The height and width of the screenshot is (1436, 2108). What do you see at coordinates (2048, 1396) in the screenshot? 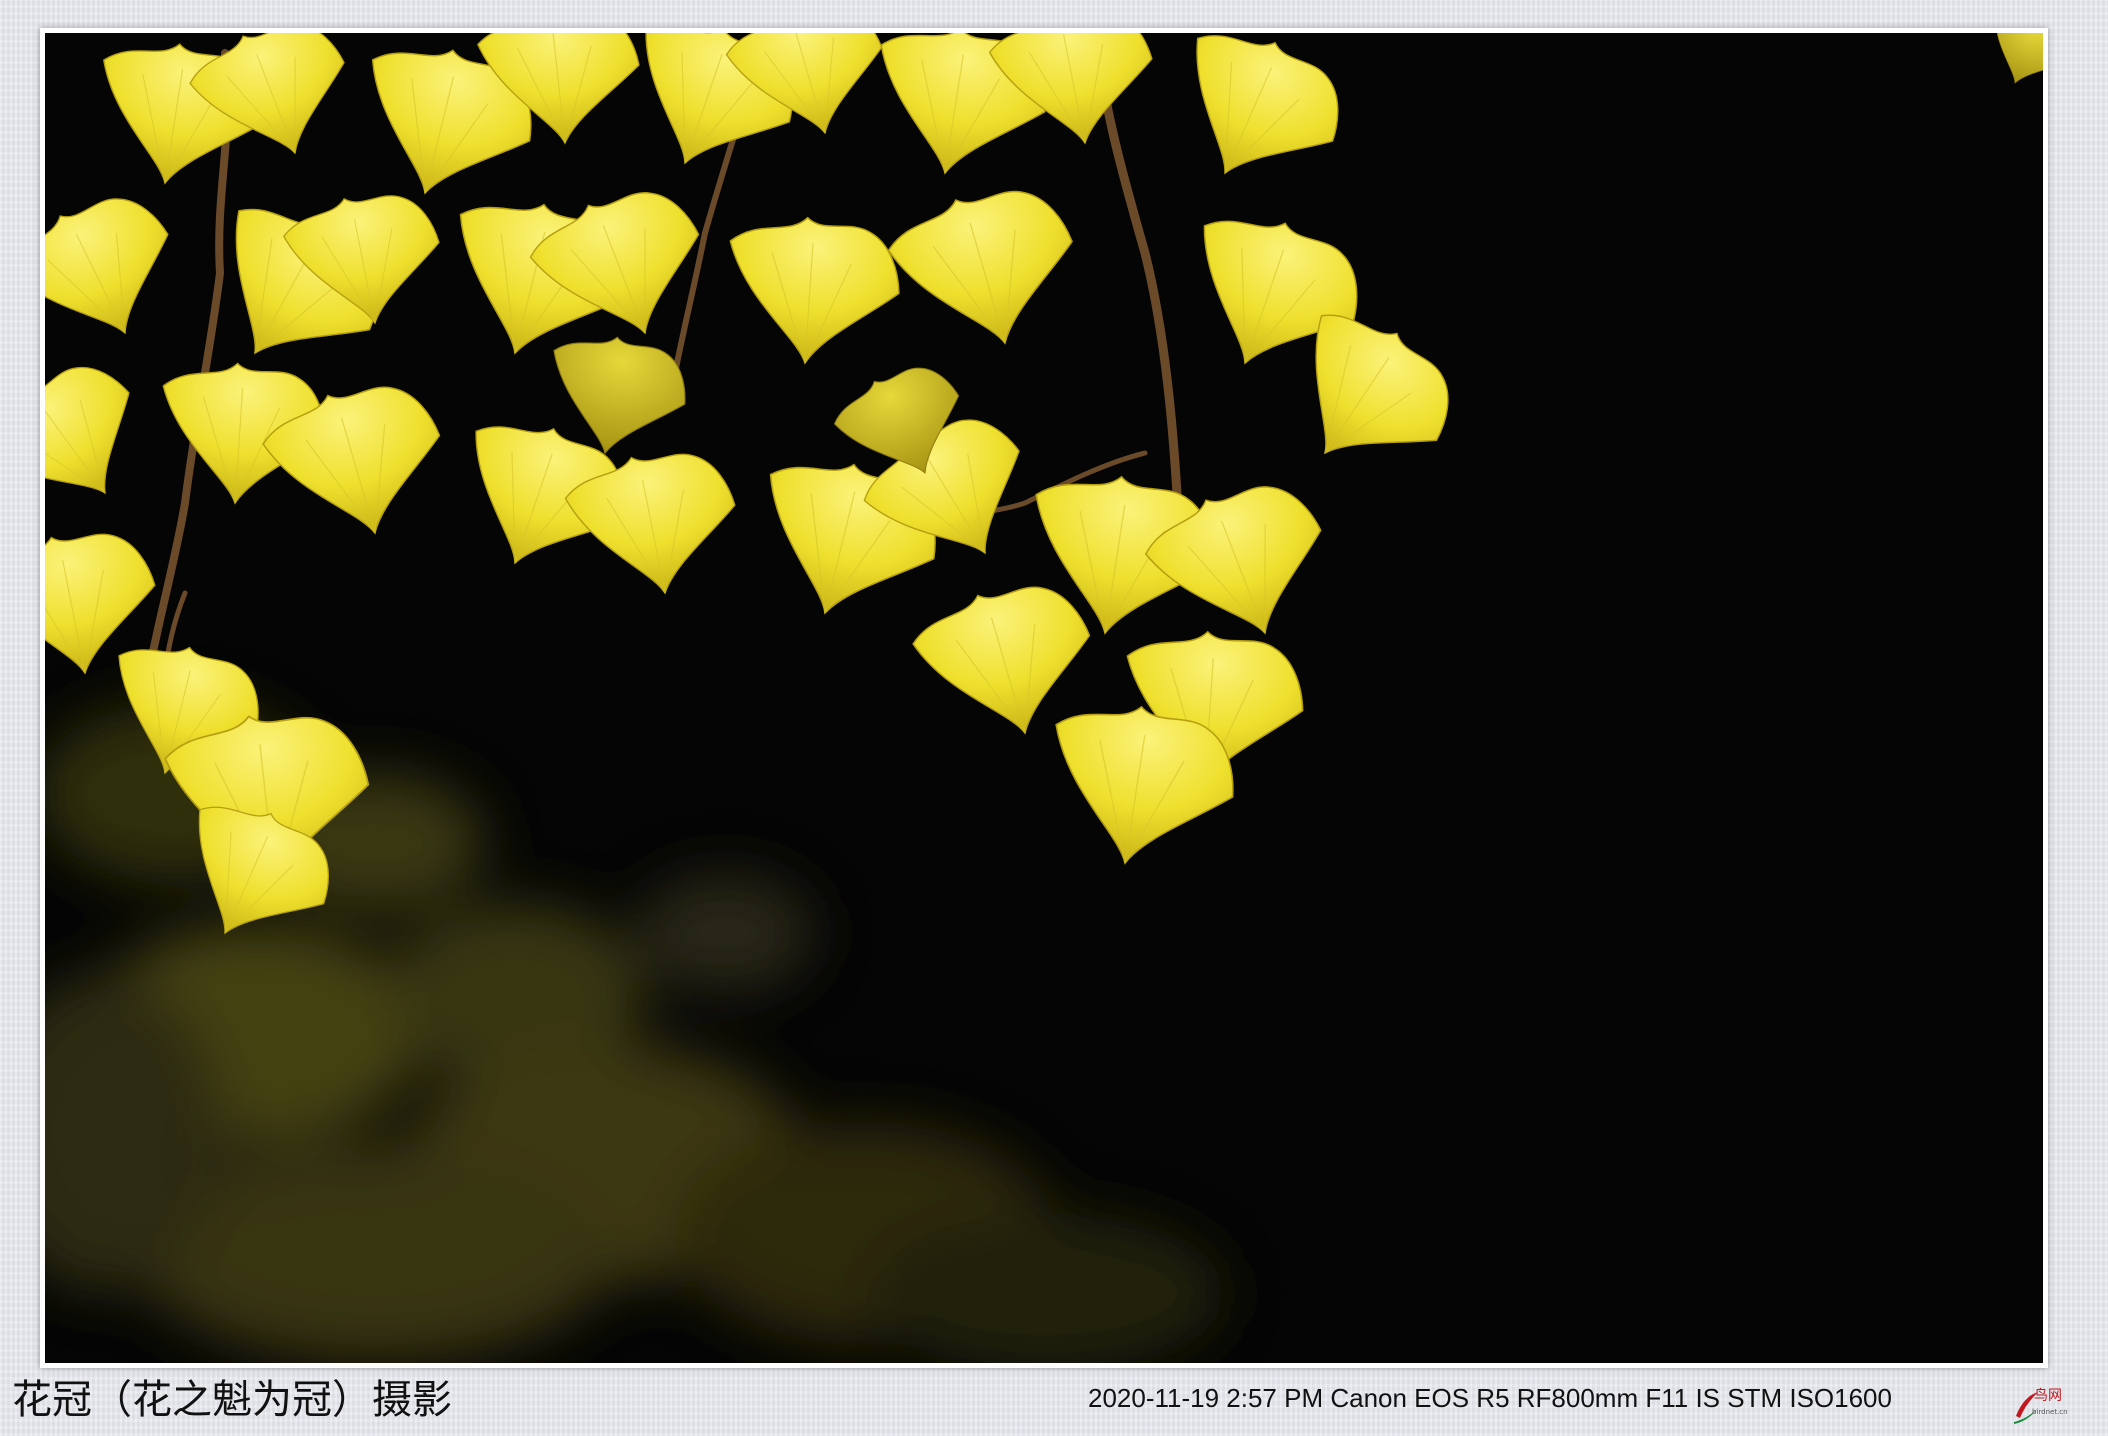
I see `logo-text: 鸟网` at bounding box center [2048, 1396].